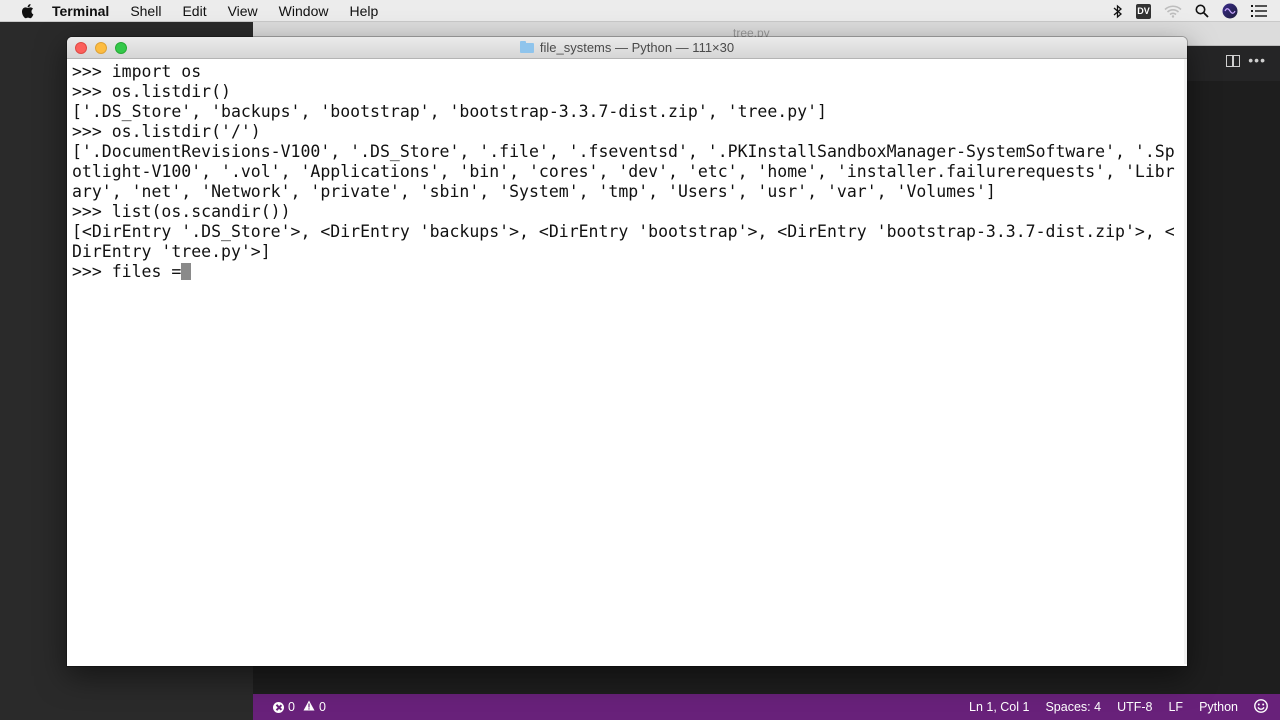 The width and height of the screenshot is (1280, 720). Describe the element at coordinates (1233, 61) in the screenshot. I see `split-editor-icon` at that location.